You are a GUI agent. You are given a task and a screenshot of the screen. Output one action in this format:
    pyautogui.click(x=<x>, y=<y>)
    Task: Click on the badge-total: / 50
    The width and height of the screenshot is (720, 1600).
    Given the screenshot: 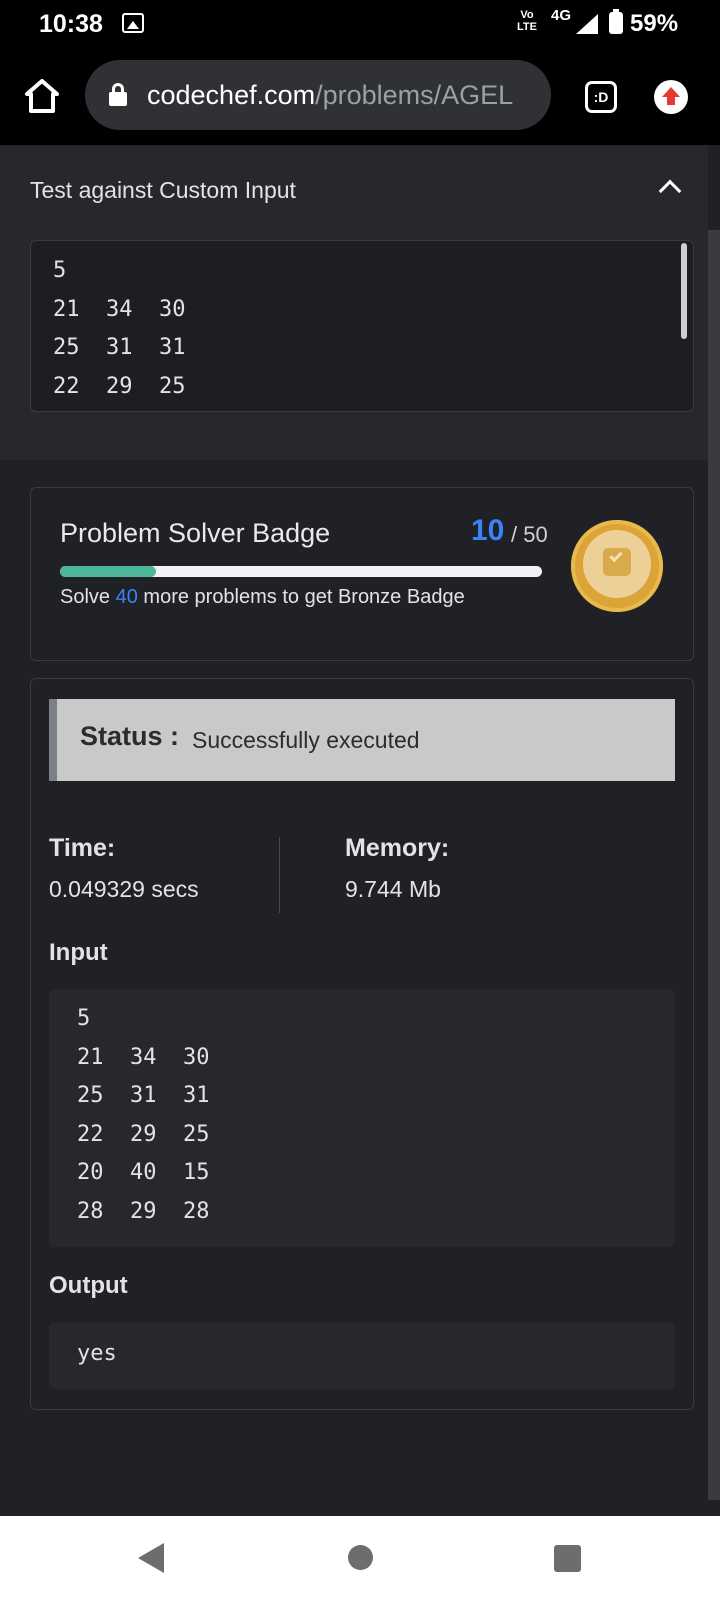 What is the action you would take?
    pyautogui.click(x=529, y=534)
    